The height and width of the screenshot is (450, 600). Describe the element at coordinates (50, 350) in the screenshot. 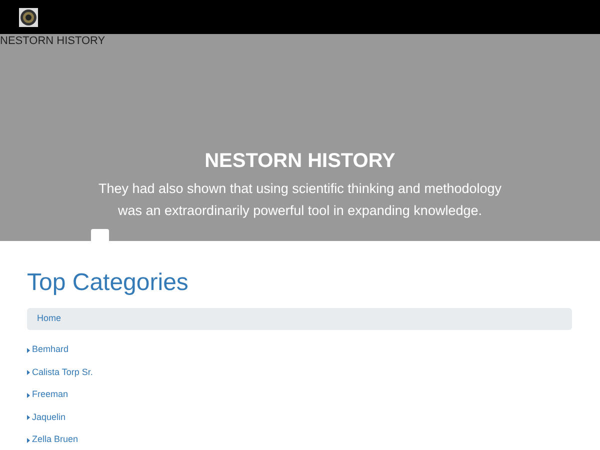

I see `category-link: Bemhard` at that location.